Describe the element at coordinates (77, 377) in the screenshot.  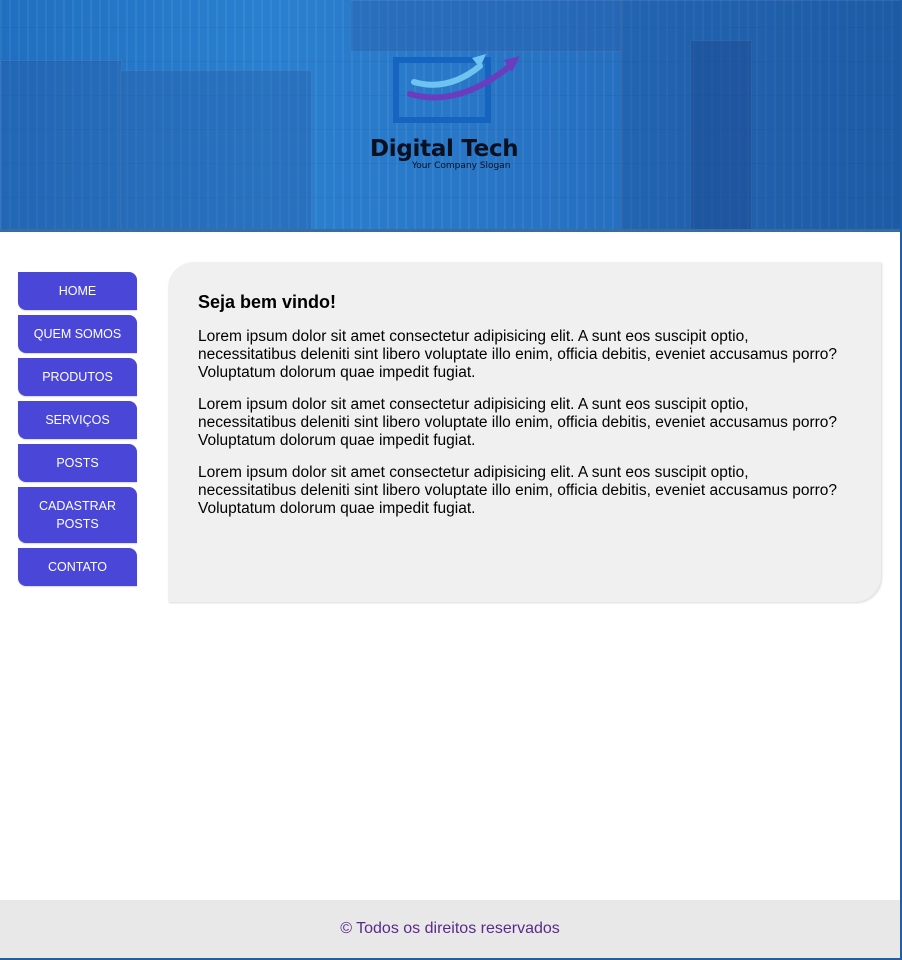
I see `nav-item-produtos: PRODUTOS` at that location.